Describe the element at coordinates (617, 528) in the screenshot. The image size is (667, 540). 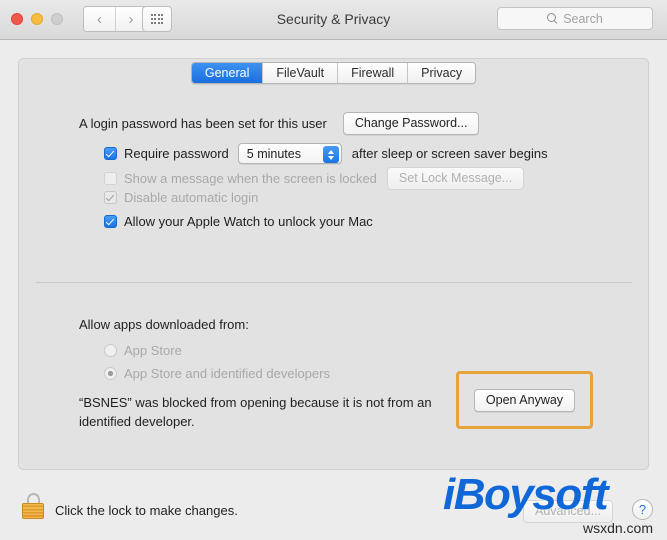
I see `site-watermark: wsxdn.com` at that location.